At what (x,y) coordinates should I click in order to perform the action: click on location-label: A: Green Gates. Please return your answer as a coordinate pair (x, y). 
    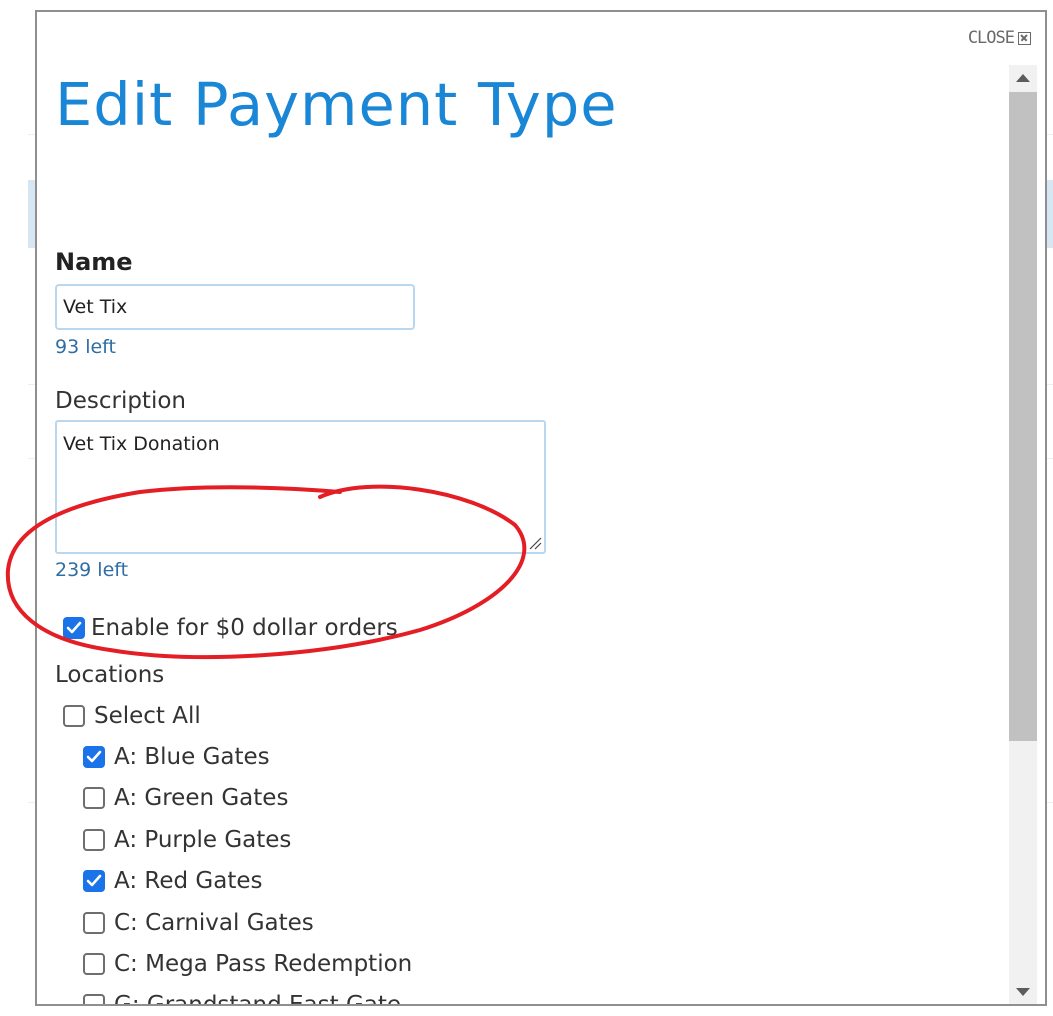
    Looking at the image, I should click on (201, 798).